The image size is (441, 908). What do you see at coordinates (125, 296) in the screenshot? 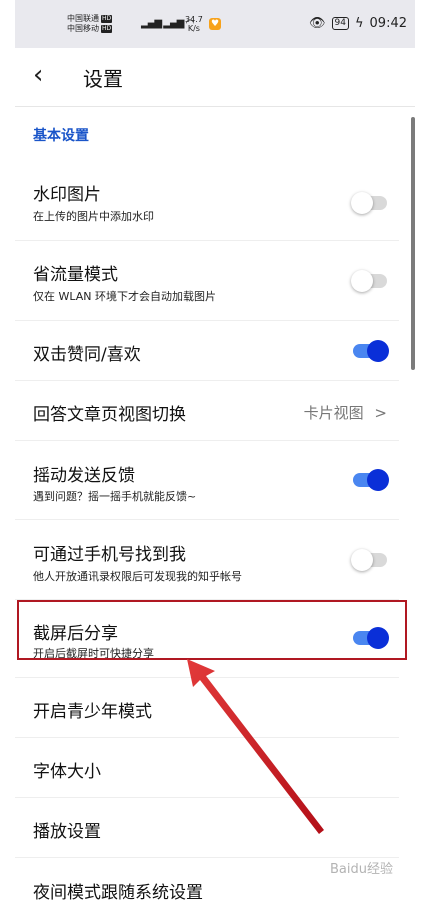
I see `setting-subtitle: 仅在 WLAN 环境下才会自动加载图片` at bounding box center [125, 296].